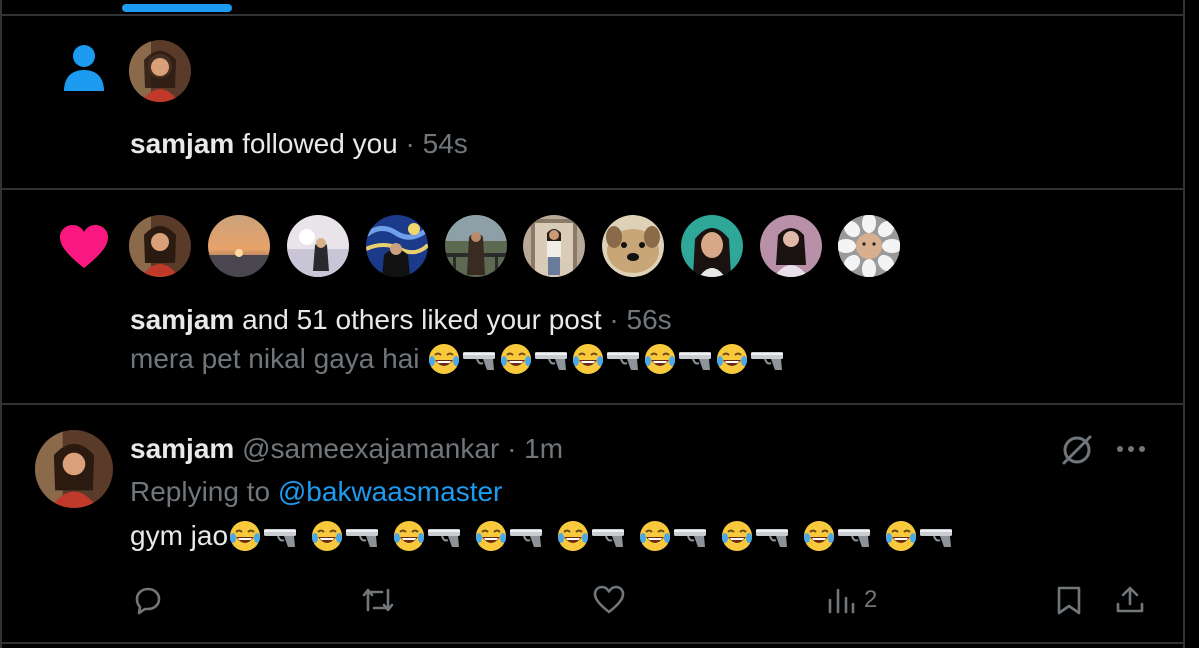 The width and height of the screenshot is (1199, 648). I want to click on more-icon, so click(1131, 449).